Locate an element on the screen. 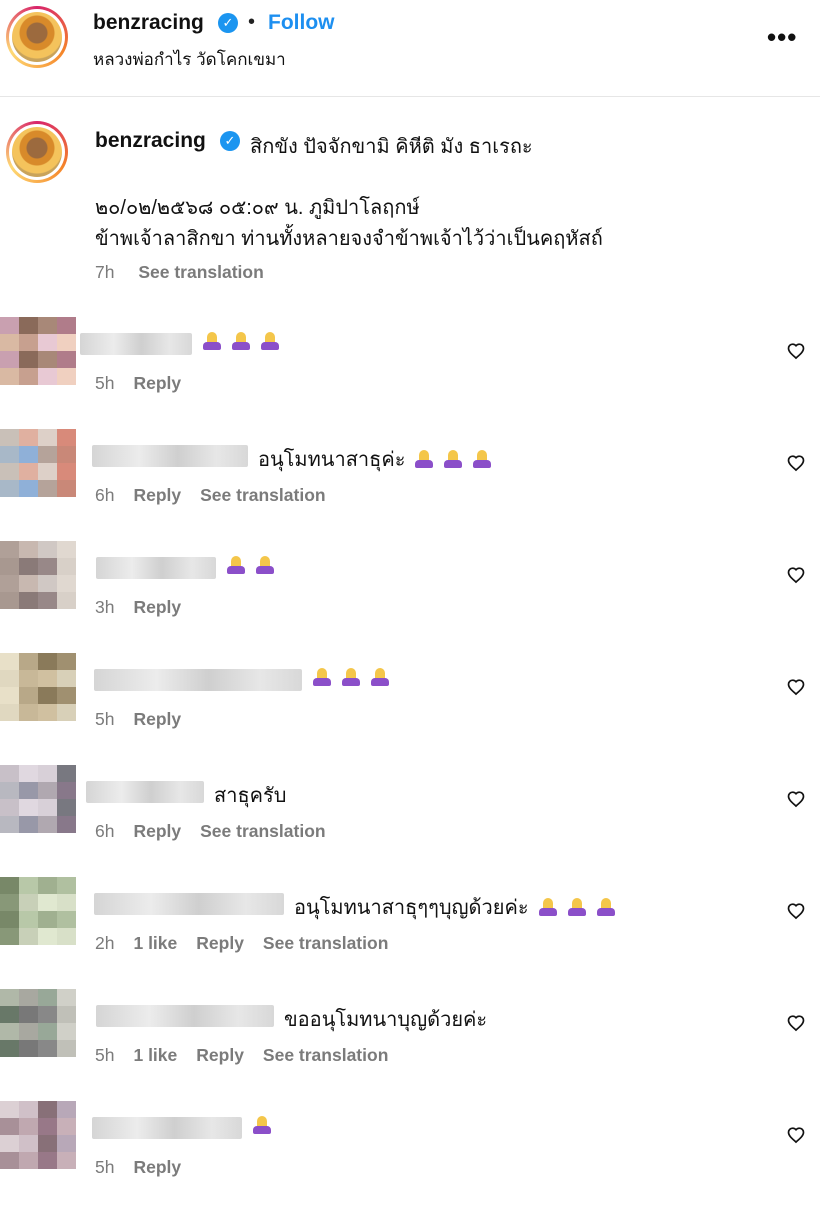 This screenshot has height=1213, width=820. caption-username: benzracing is located at coordinates (150, 141).